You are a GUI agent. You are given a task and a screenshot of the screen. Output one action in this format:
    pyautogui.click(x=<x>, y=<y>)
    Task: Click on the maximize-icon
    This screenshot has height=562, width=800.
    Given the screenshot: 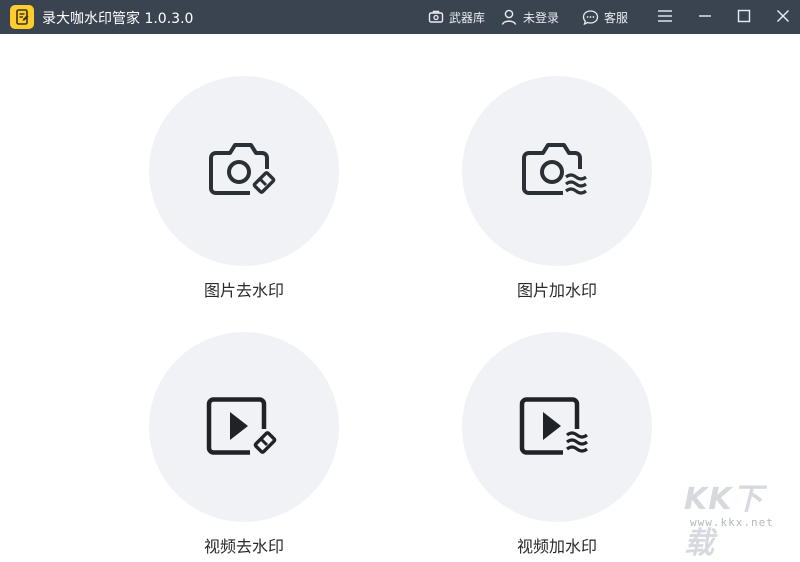 What is the action you would take?
    pyautogui.click(x=744, y=17)
    